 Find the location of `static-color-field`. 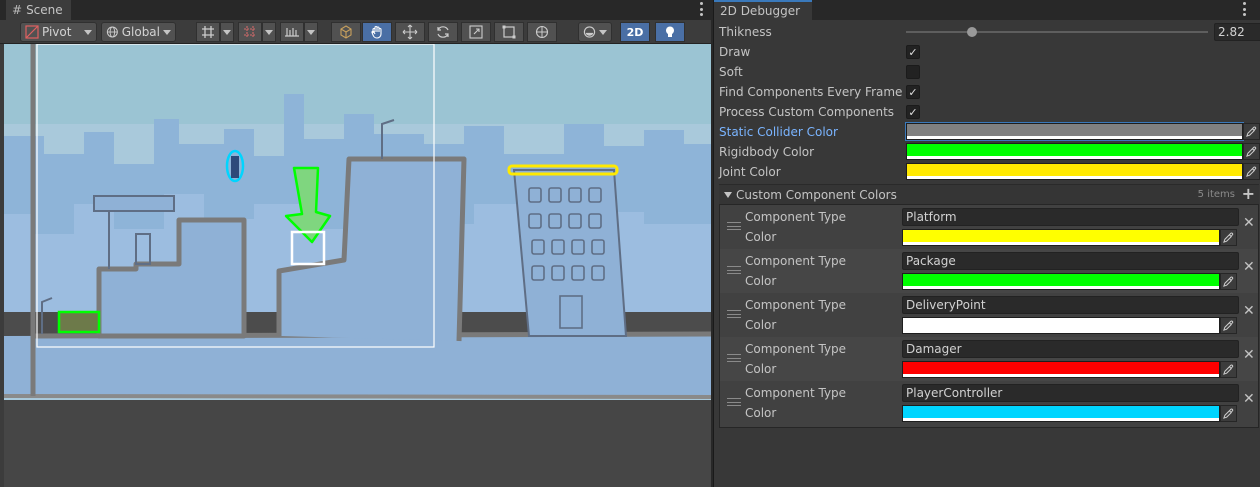

static-color-field is located at coordinates (1074, 131).